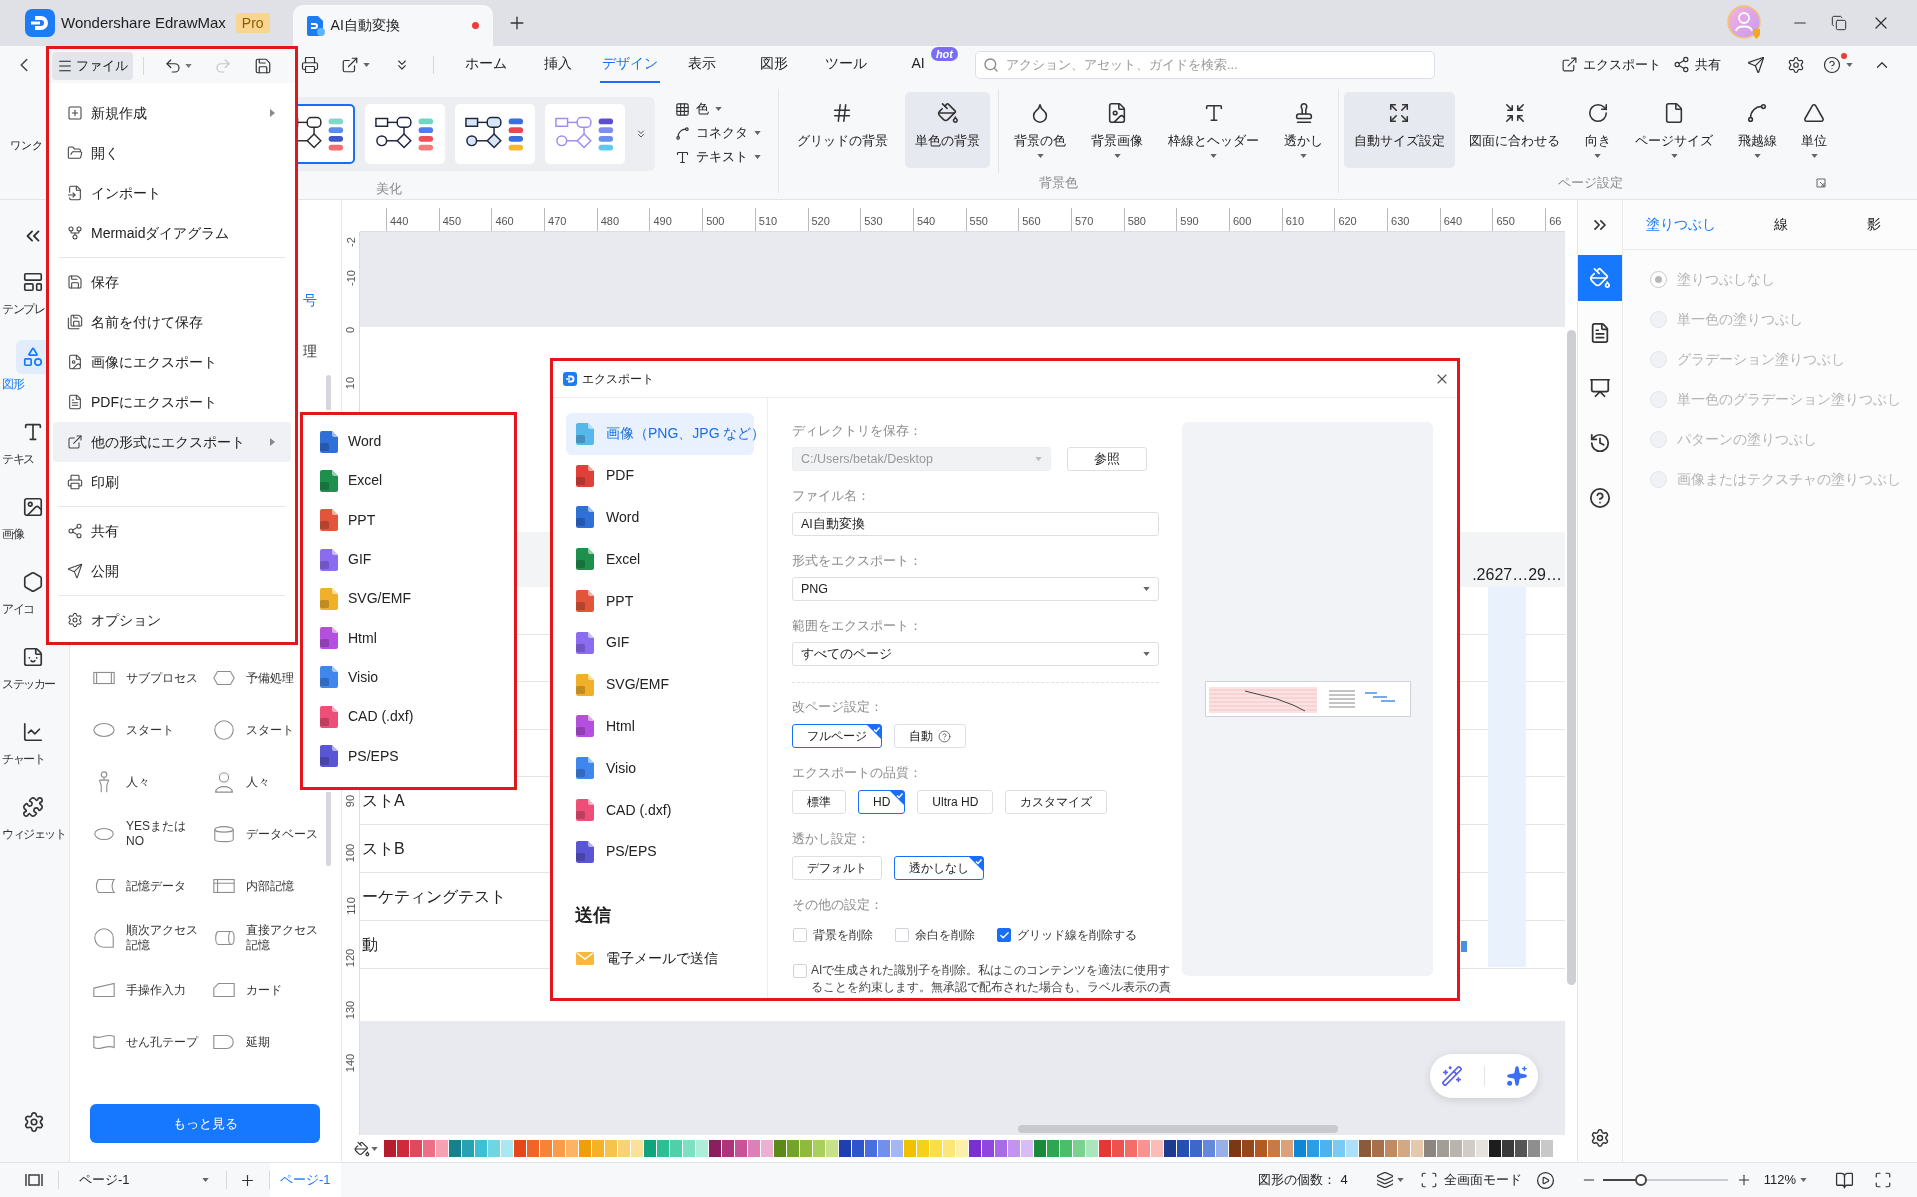  Describe the element at coordinates (842, 130) in the screenshot. I see `ribbon-button: グリッドの背景` at that location.